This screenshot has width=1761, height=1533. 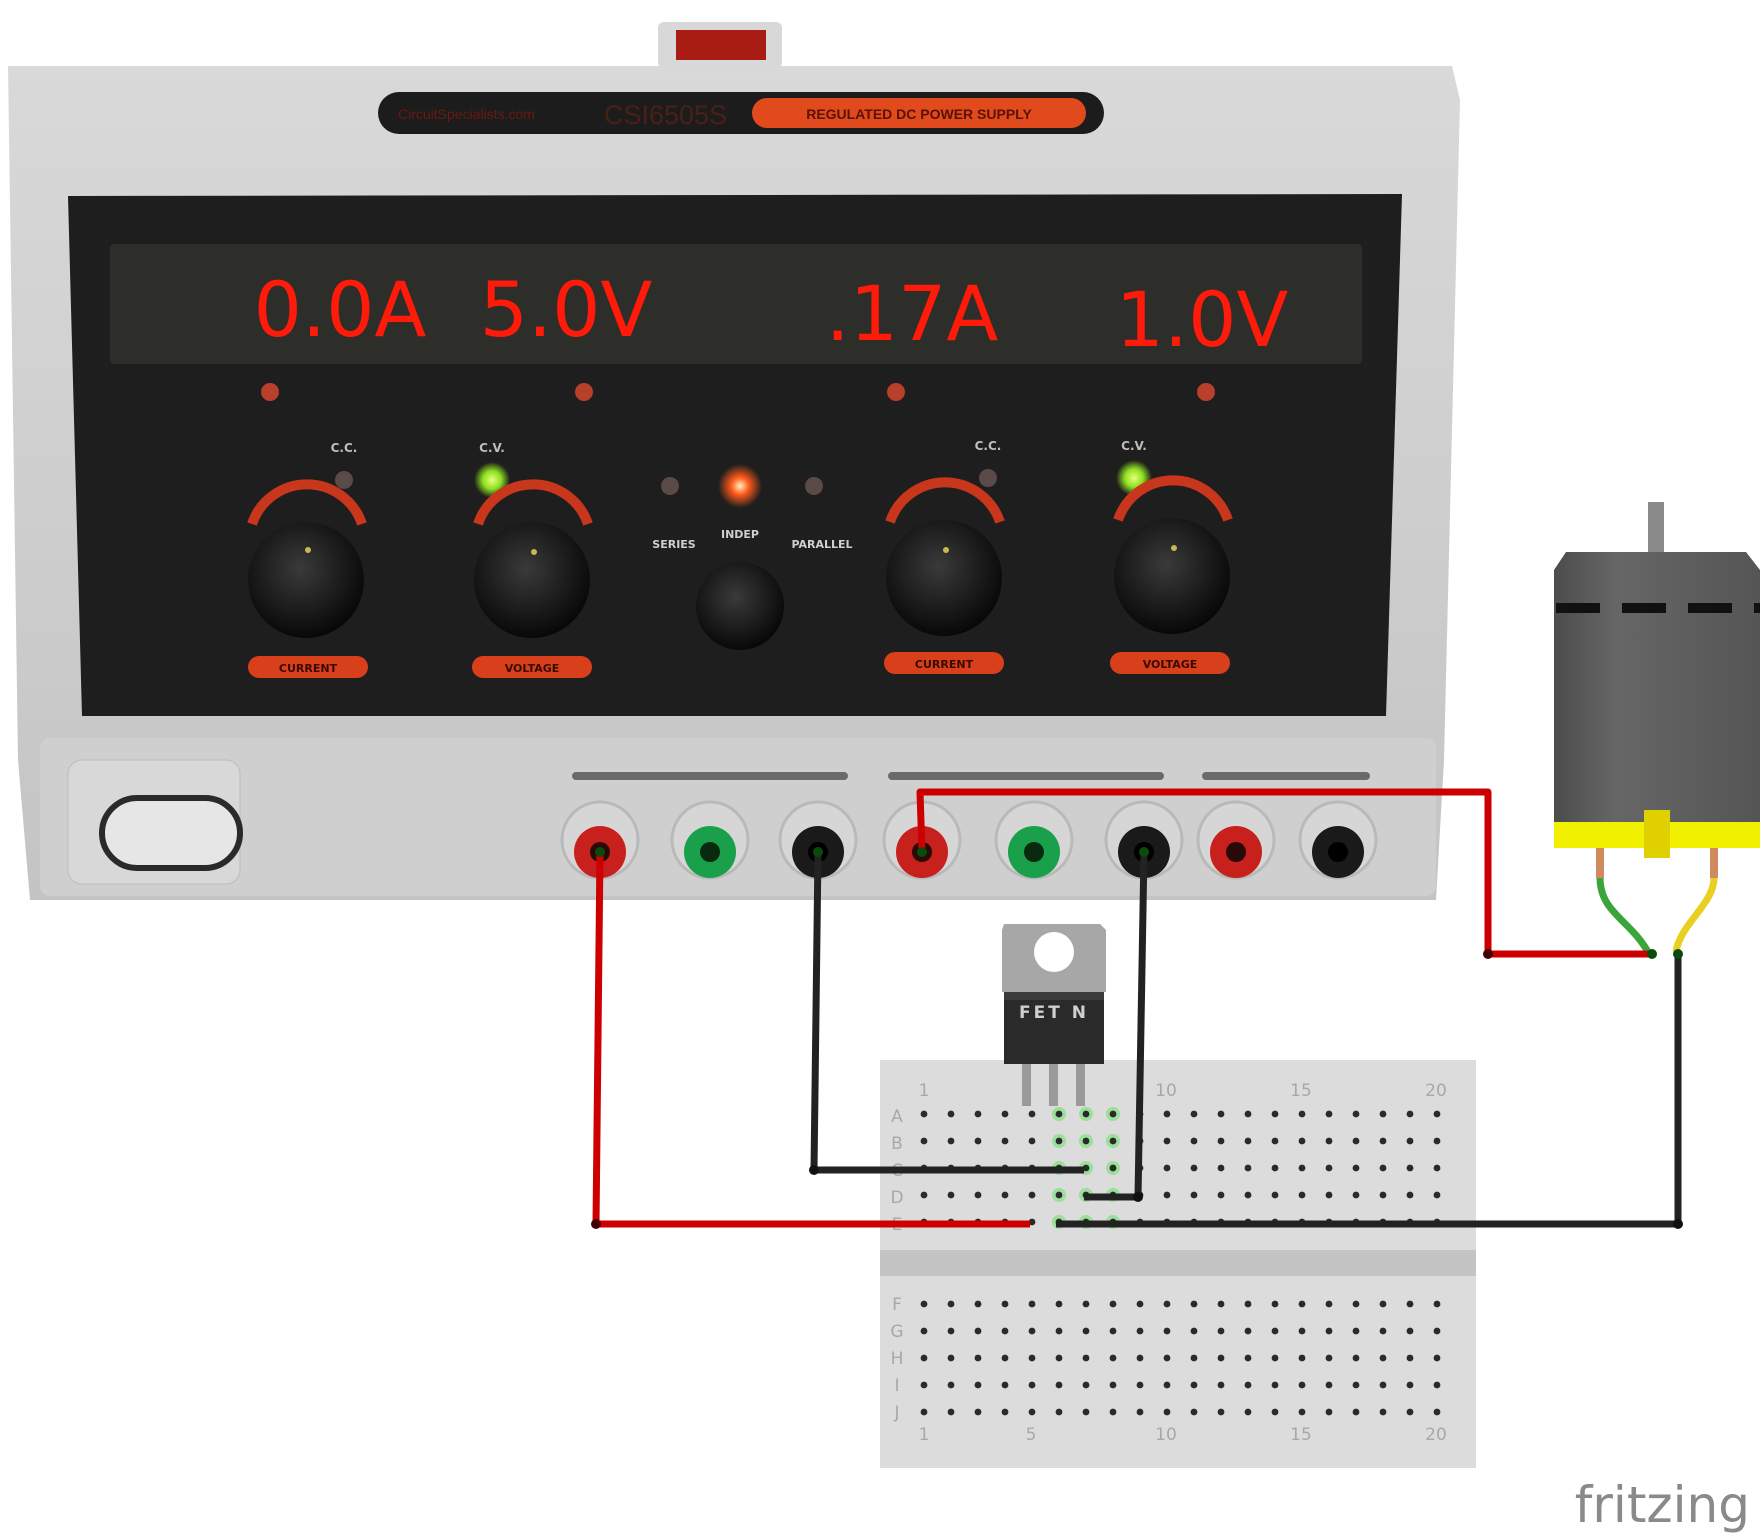 I want to click on terminal-fixed-negative, so click(x=1338, y=840).